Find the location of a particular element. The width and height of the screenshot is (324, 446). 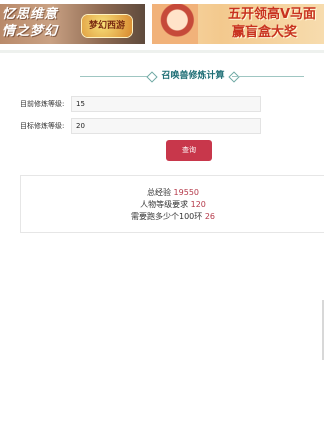

page-title-row: 召唤兽修炼计算 is located at coordinates (192, 76).